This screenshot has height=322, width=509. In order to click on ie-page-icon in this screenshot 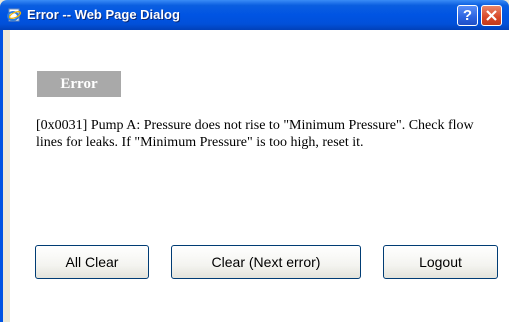, I will do `click(14, 15)`.